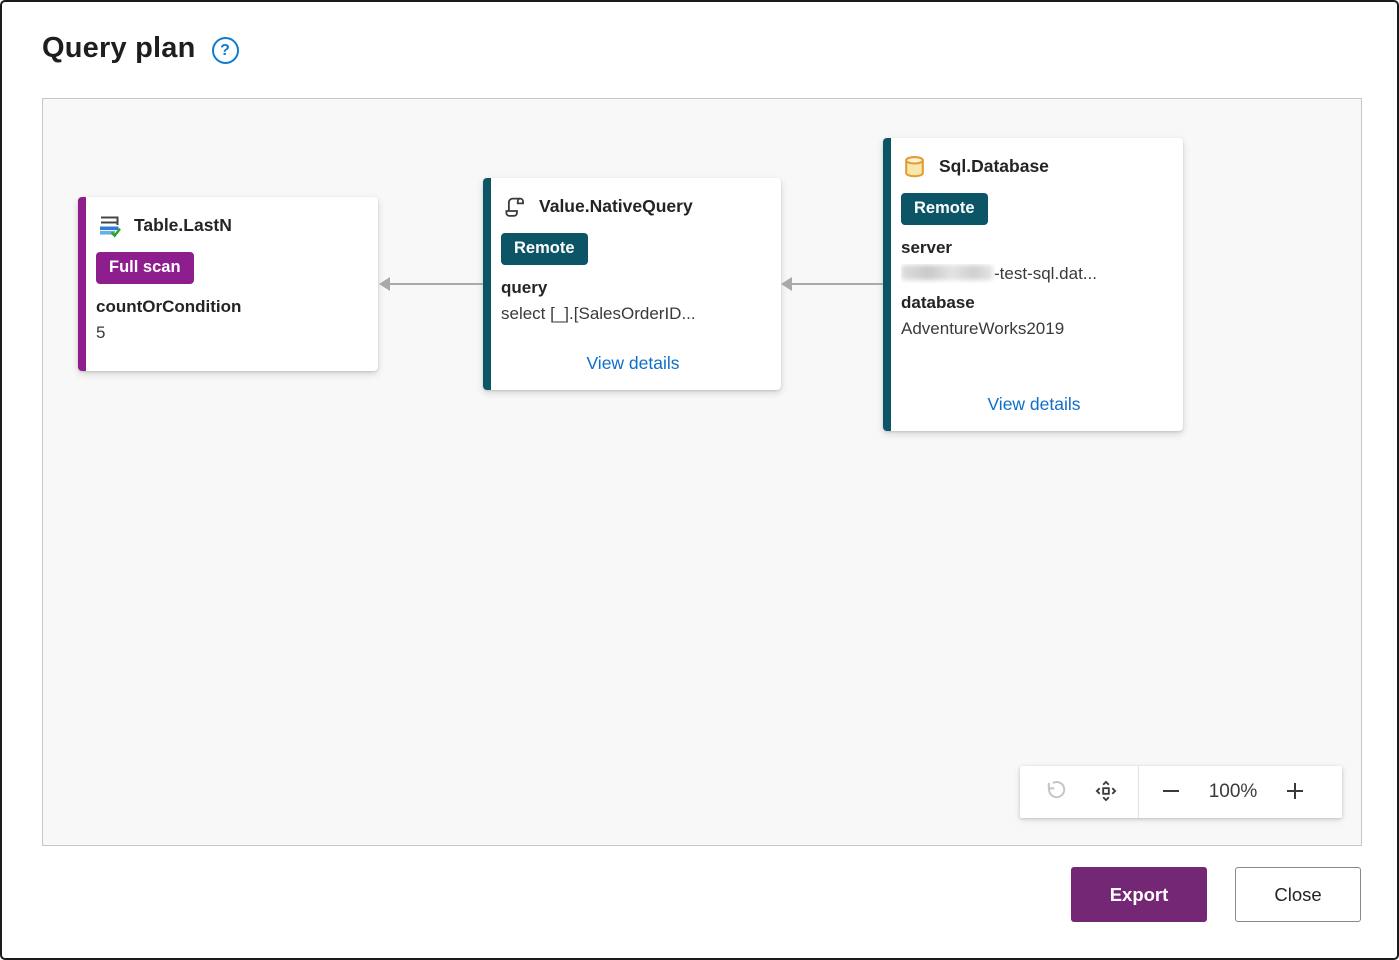  I want to click on edge-arrow-nativequery-to-lastn, so click(431, 284).